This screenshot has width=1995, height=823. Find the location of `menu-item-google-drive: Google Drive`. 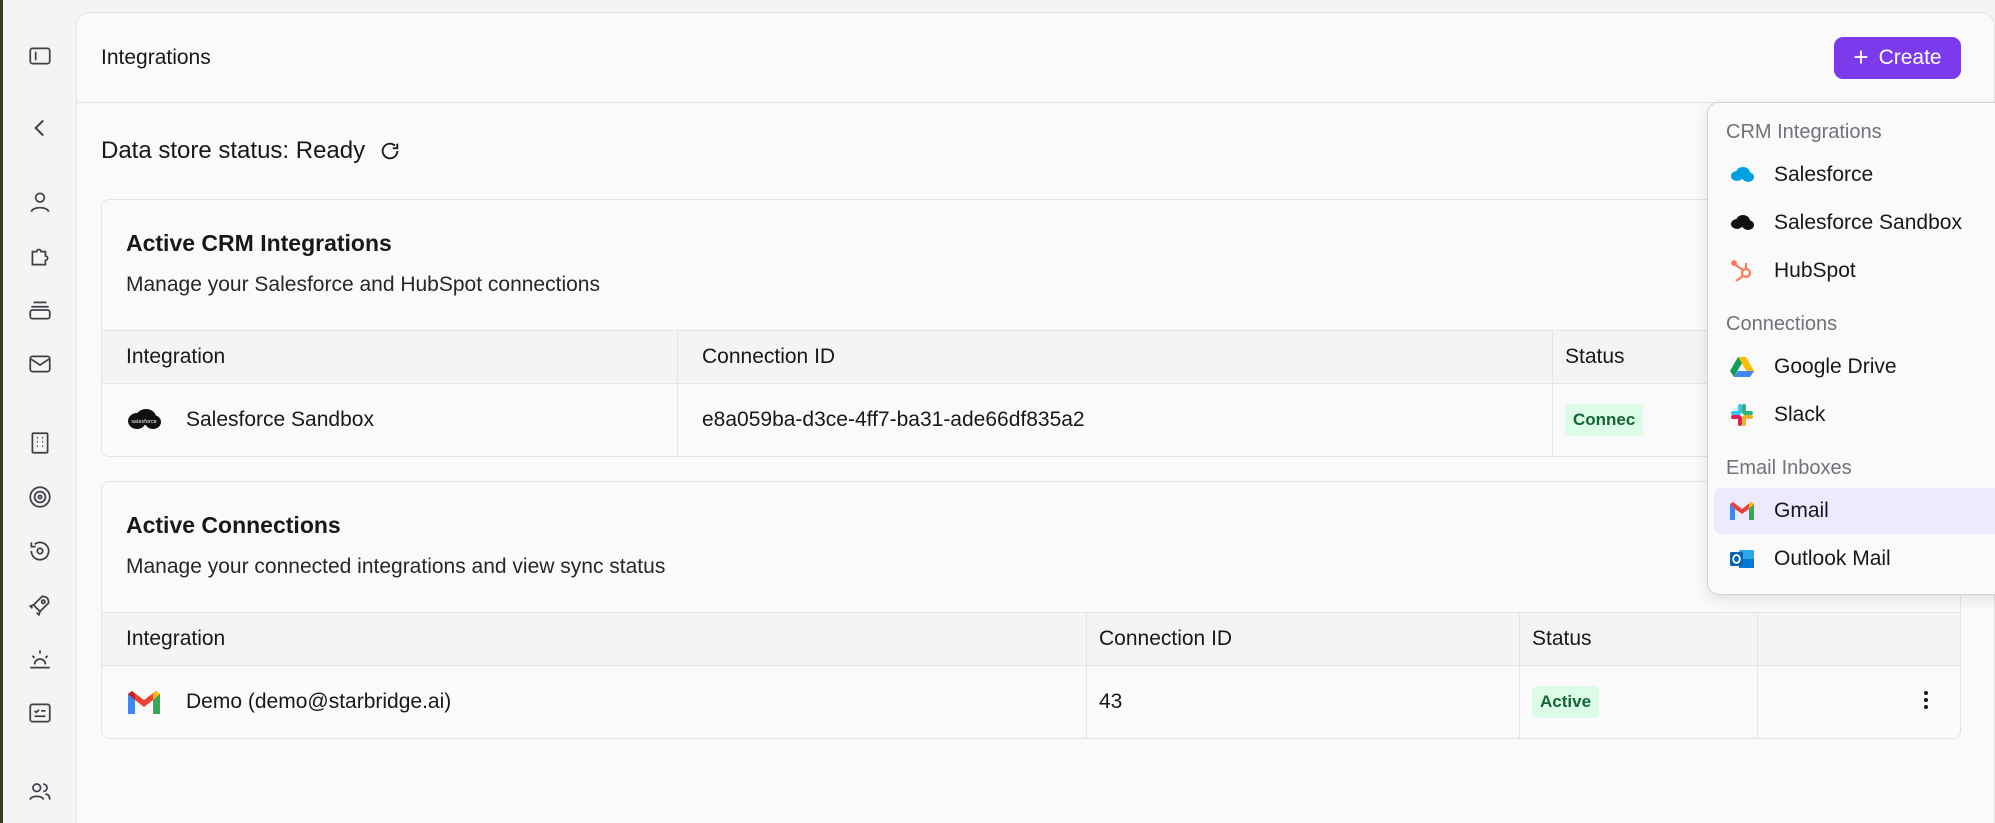

menu-item-google-drive: Google Drive is located at coordinates (1854, 367).